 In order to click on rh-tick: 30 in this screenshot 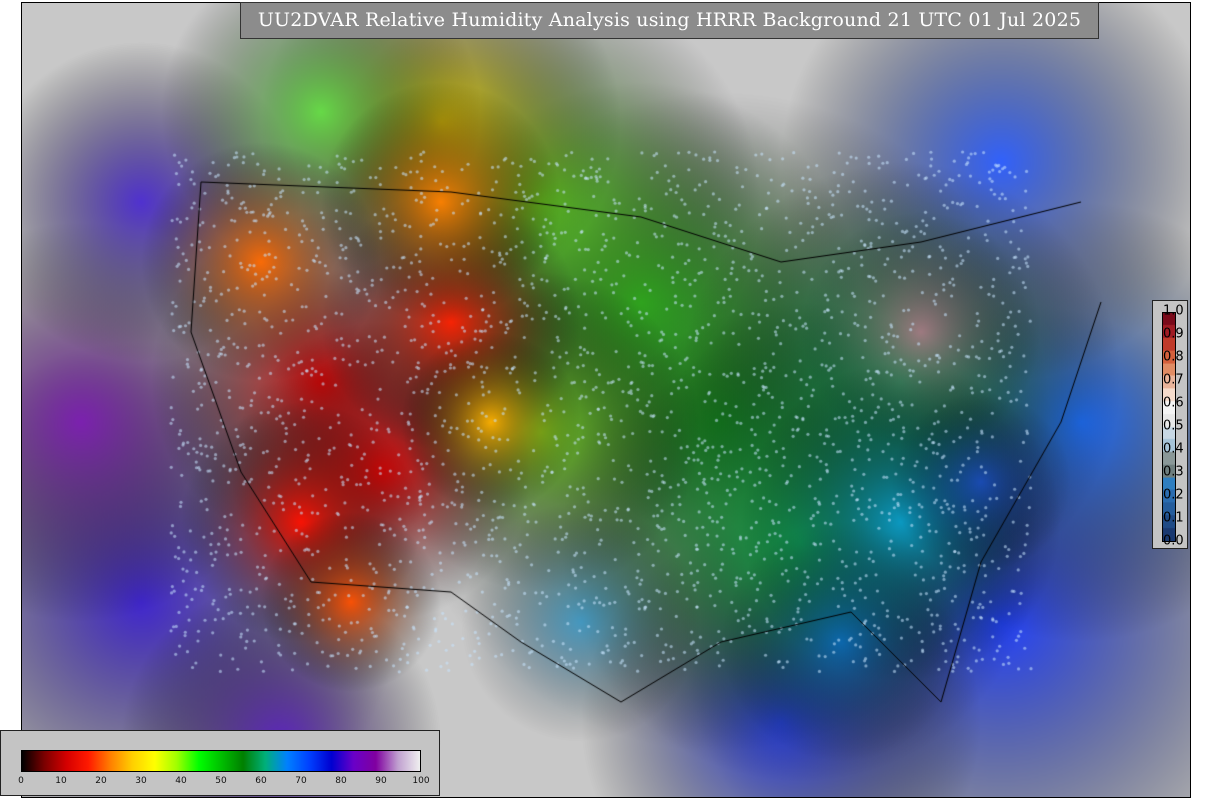, I will do `click(141, 781)`.